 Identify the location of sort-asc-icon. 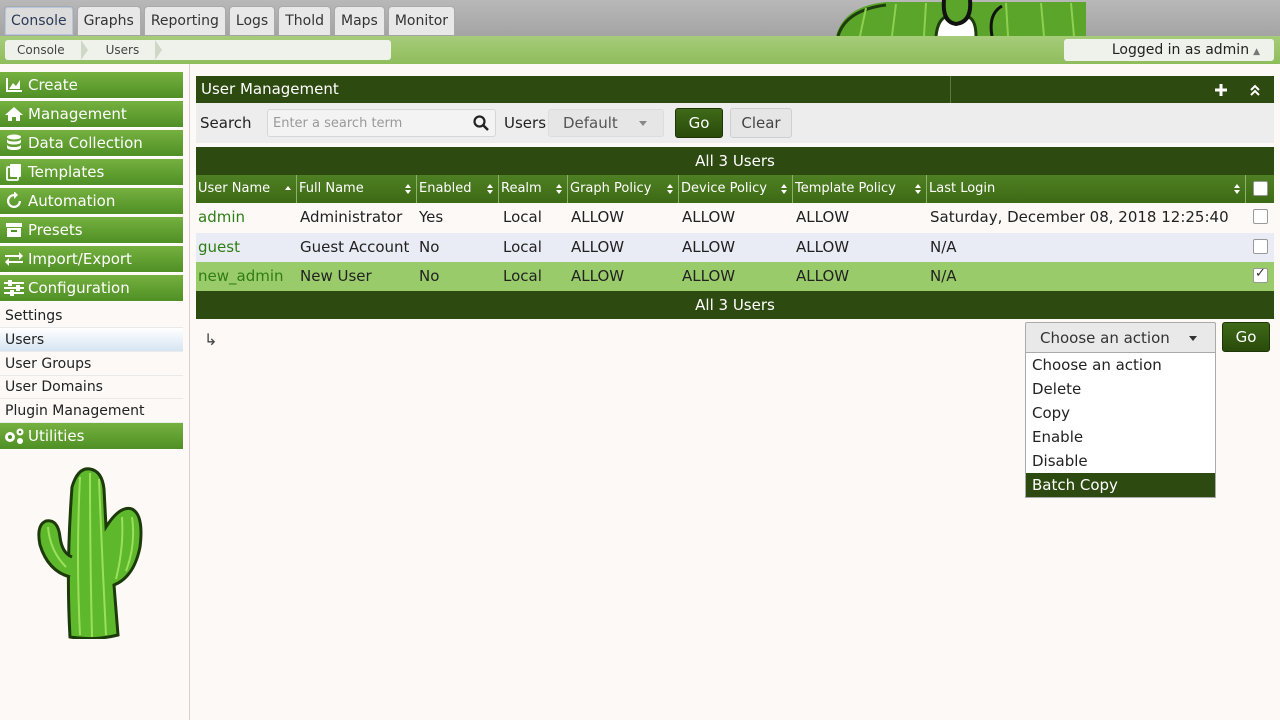
(288, 189).